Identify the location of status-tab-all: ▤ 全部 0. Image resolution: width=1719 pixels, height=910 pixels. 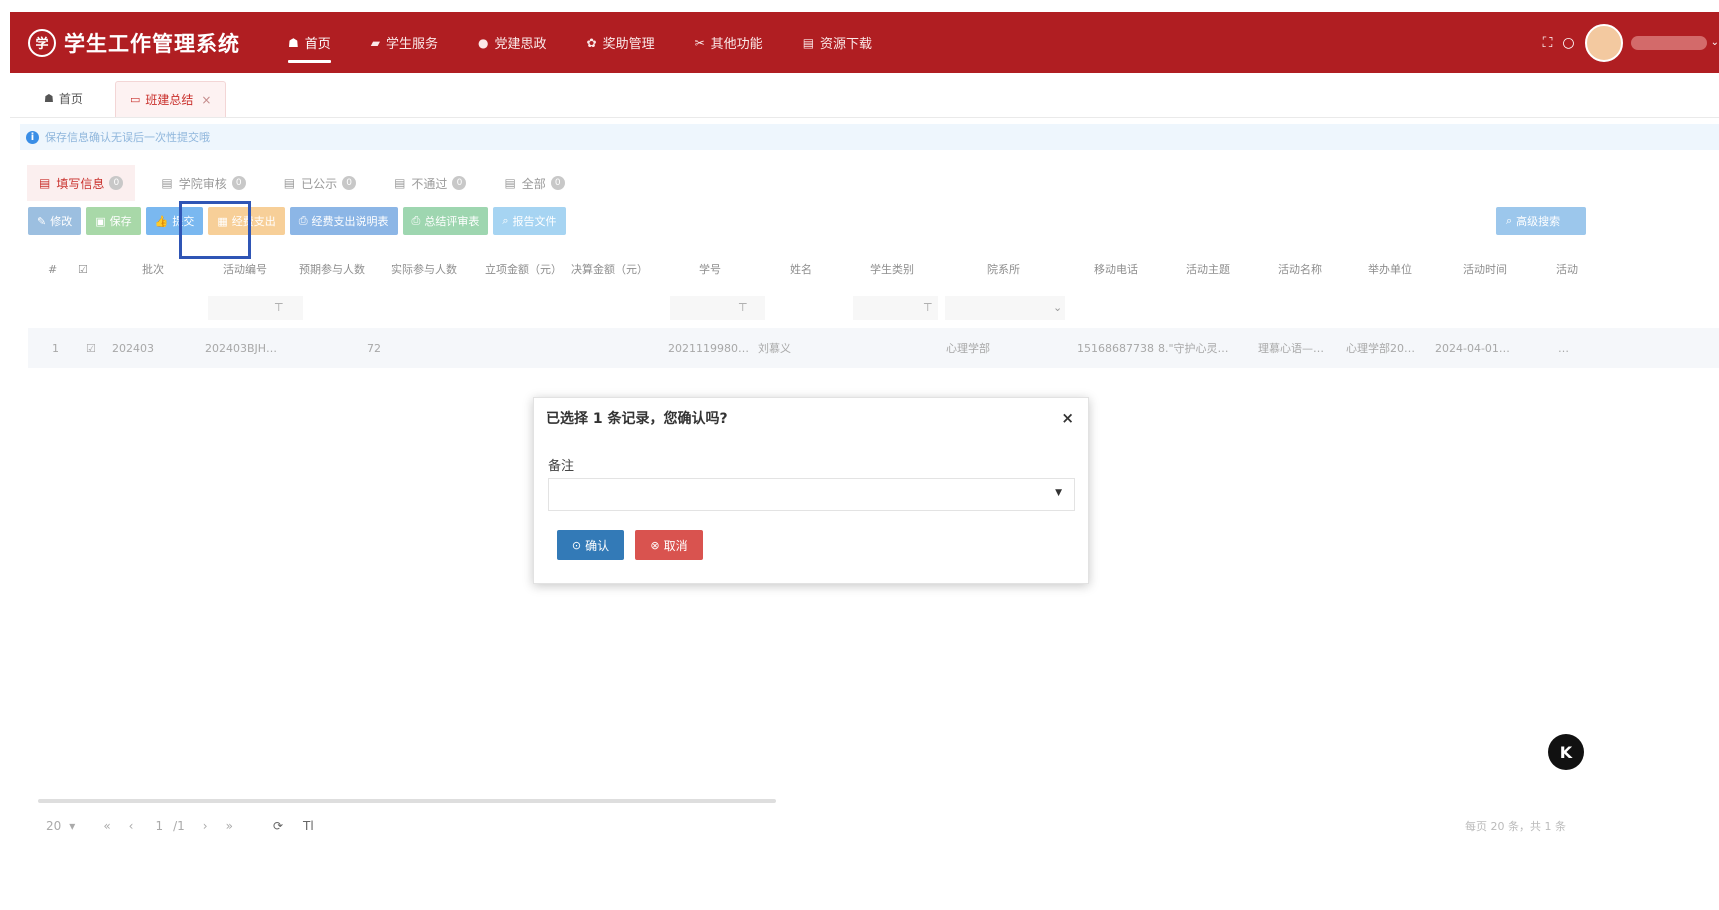
(534, 183).